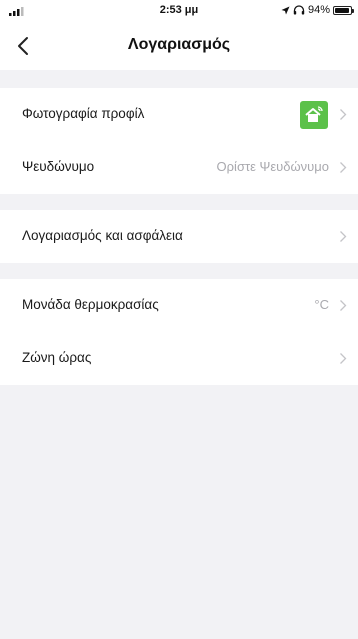  Describe the element at coordinates (299, 10) in the screenshot. I see `headphones-icon` at that location.